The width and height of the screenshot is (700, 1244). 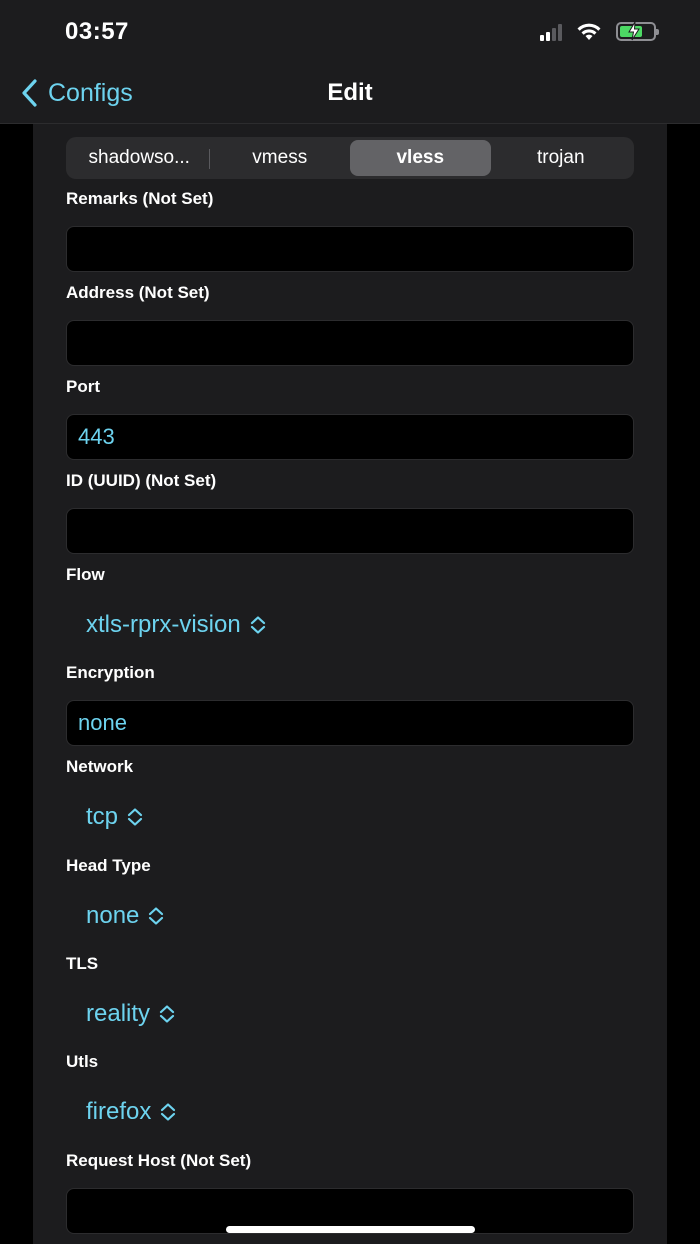 What do you see at coordinates (140, 198) in the screenshot?
I see `remarks-label: Remarks (Not Set)` at bounding box center [140, 198].